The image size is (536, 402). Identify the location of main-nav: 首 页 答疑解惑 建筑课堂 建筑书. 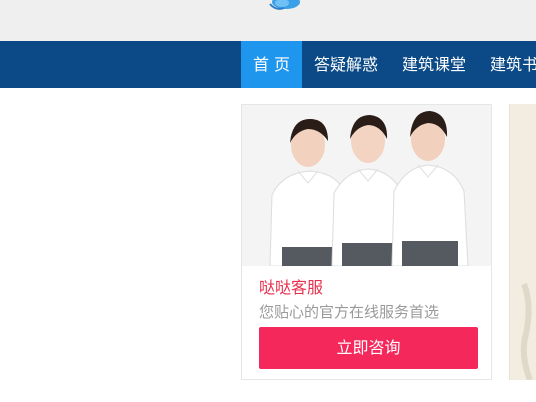
(268, 64).